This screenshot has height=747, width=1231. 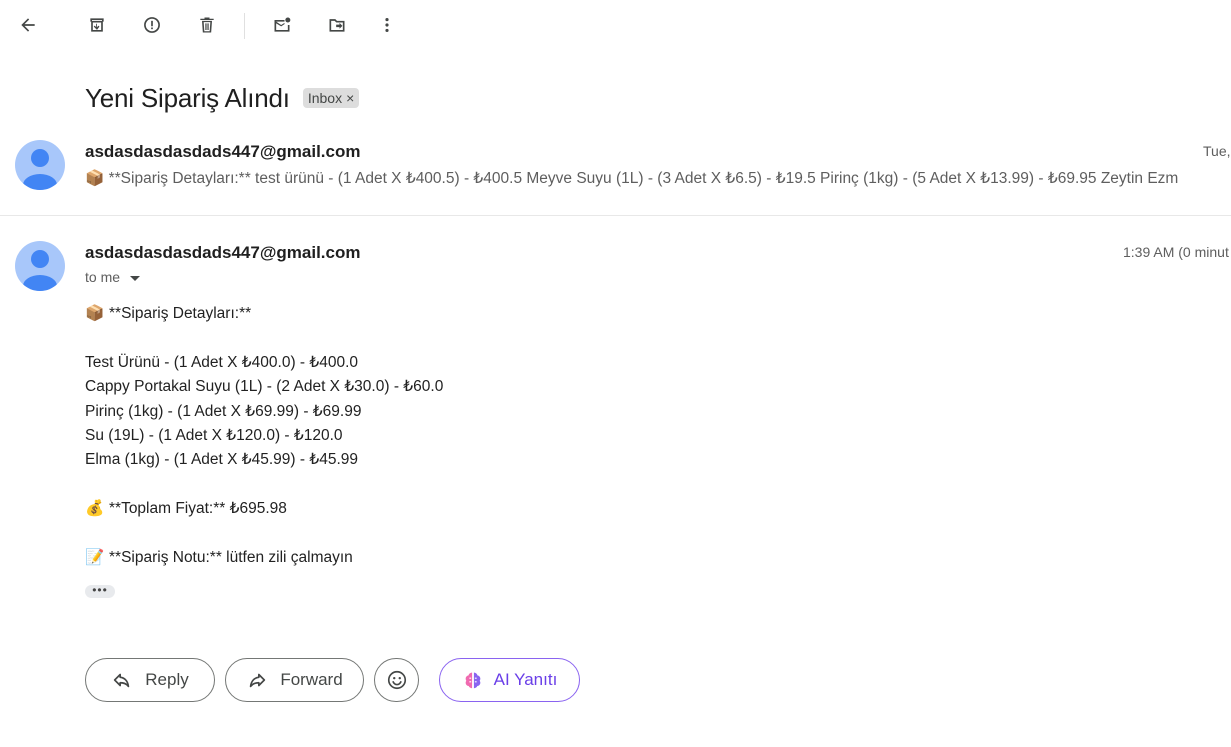 I want to click on mark-unread-icon, so click(x=282, y=24).